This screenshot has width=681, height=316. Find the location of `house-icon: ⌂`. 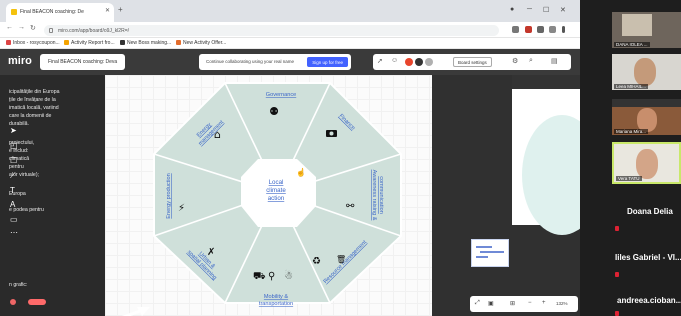

house-icon: ⌂ is located at coordinates (217, 134).